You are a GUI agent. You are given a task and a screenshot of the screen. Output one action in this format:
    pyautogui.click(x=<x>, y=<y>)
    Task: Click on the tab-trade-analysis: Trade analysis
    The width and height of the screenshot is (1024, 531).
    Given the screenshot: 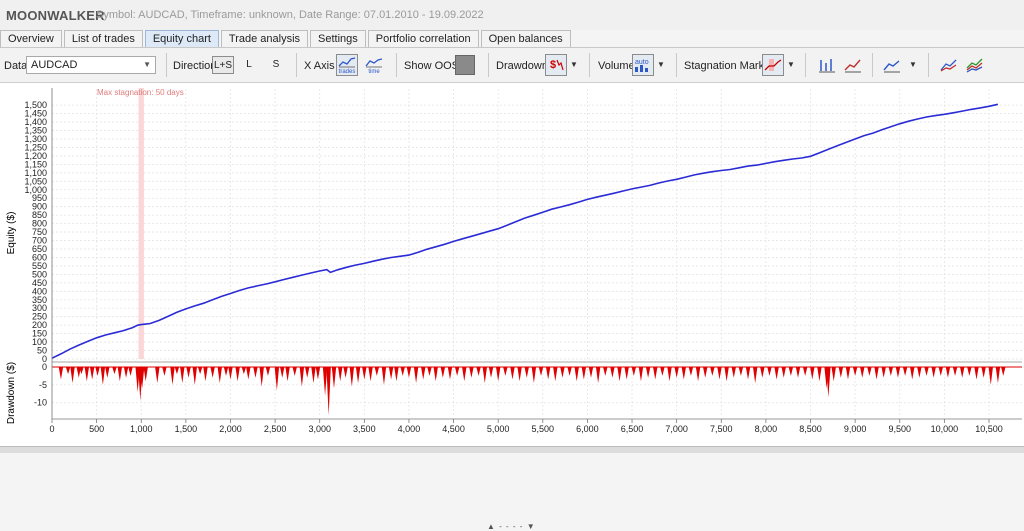 What is the action you would take?
    pyautogui.click(x=264, y=38)
    